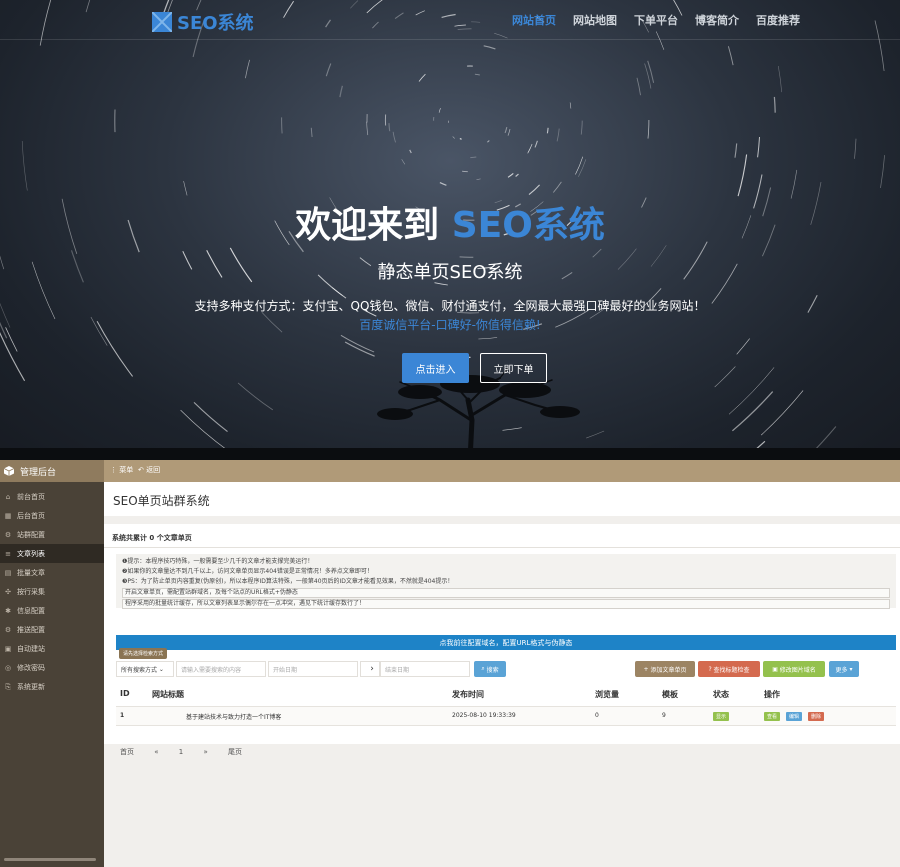 The height and width of the screenshot is (867, 900). Describe the element at coordinates (156, 752) in the screenshot. I see `pager-prev: «` at that location.